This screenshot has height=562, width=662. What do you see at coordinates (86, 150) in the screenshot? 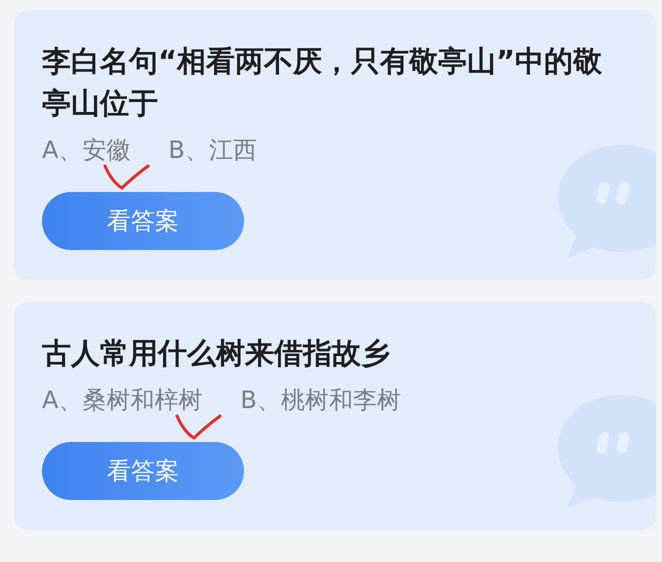
I see `answer-option: A、安徽` at bounding box center [86, 150].